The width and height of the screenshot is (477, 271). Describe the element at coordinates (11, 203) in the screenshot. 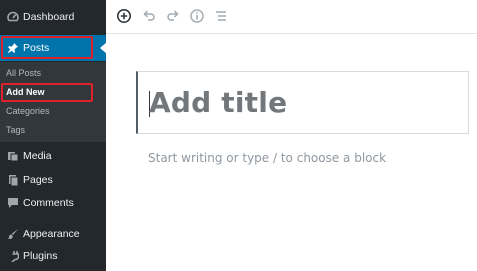

I see `comment-icon` at that location.